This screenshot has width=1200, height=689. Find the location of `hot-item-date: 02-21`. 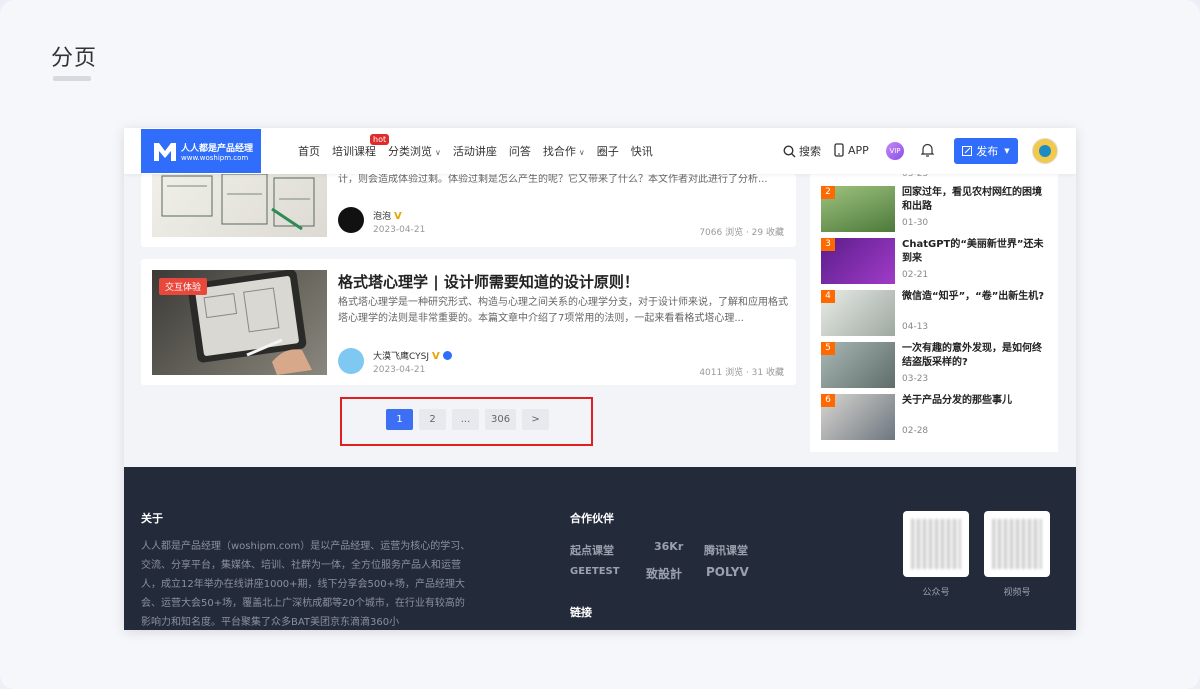

hot-item-date: 02-21 is located at coordinates (915, 275).